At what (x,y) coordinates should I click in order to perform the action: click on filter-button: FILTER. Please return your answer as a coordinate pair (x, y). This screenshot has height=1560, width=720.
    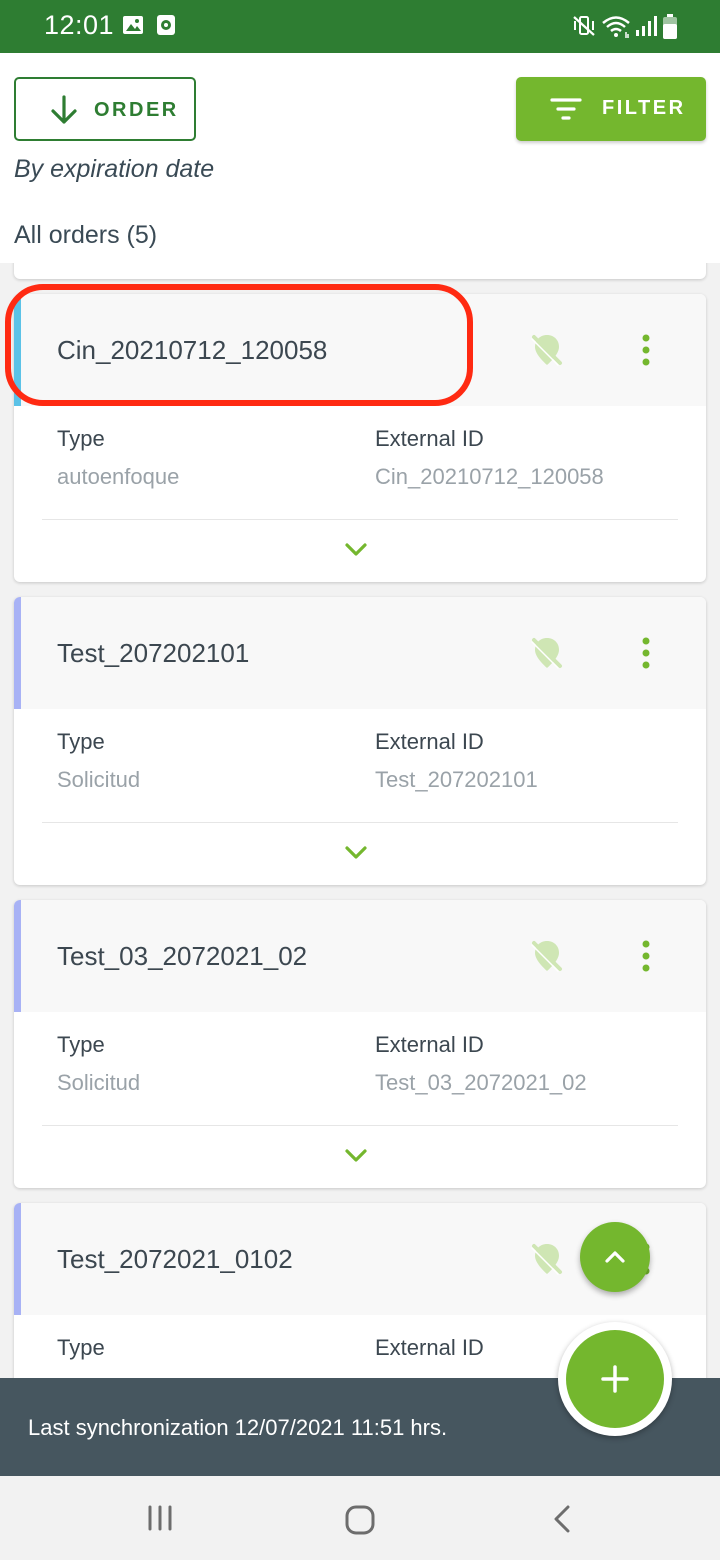
    Looking at the image, I should click on (611, 109).